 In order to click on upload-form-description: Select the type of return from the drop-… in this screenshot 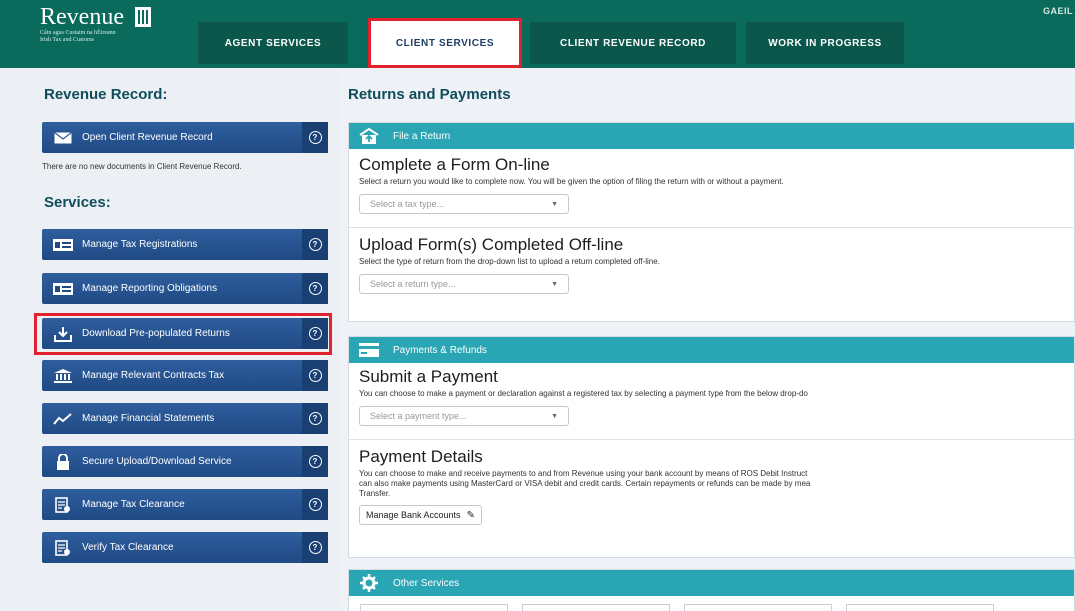, I will do `click(509, 261)`.